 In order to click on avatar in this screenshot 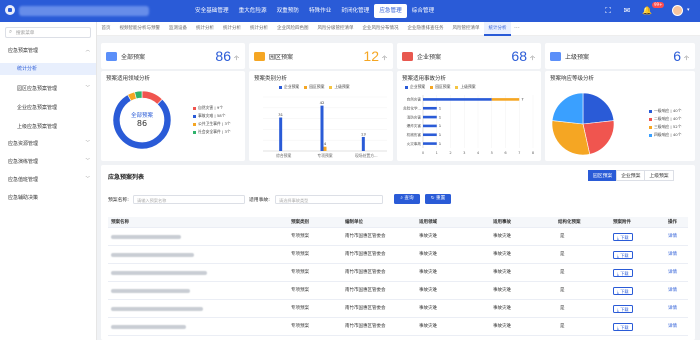, I will do `click(677, 10)`.